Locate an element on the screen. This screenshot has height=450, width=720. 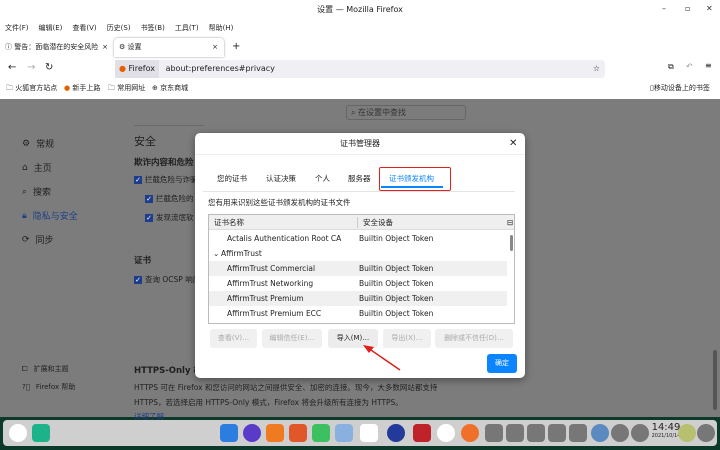
sidebar-help: ?⃝ Firefox 帮助 is located at coordinates (48, 387).